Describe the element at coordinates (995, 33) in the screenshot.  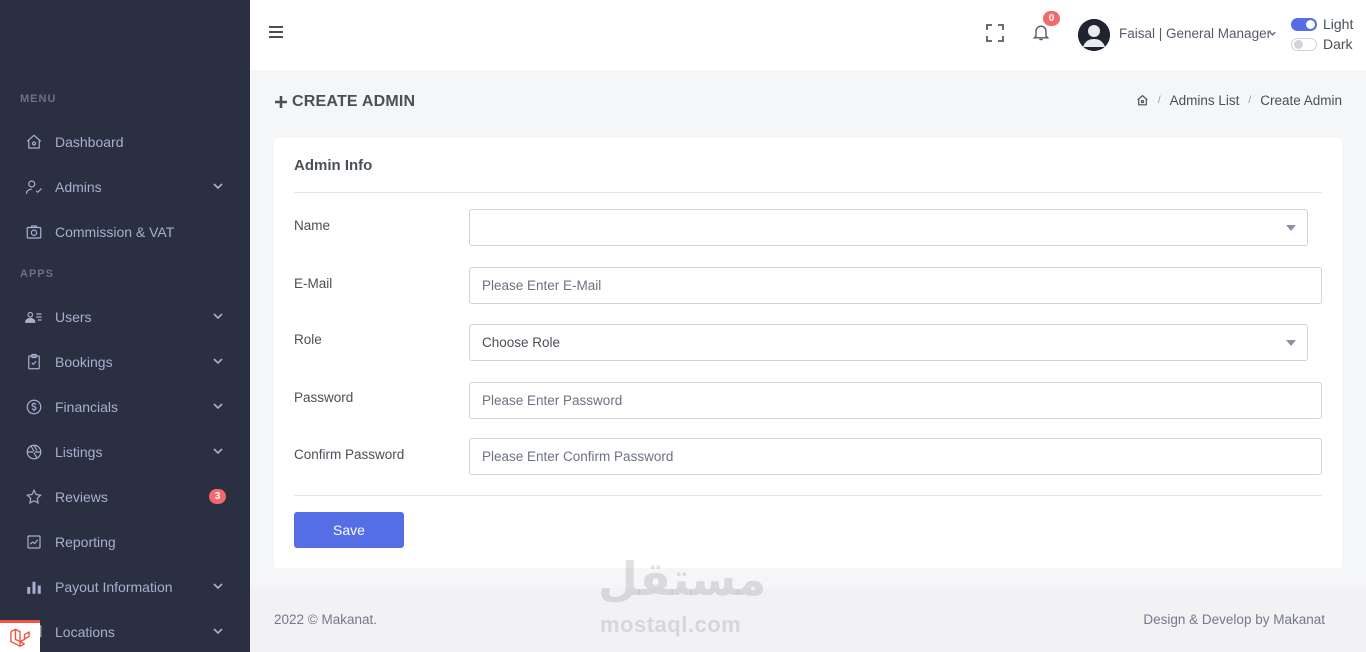
I see `fullscreen-icon` at that location.